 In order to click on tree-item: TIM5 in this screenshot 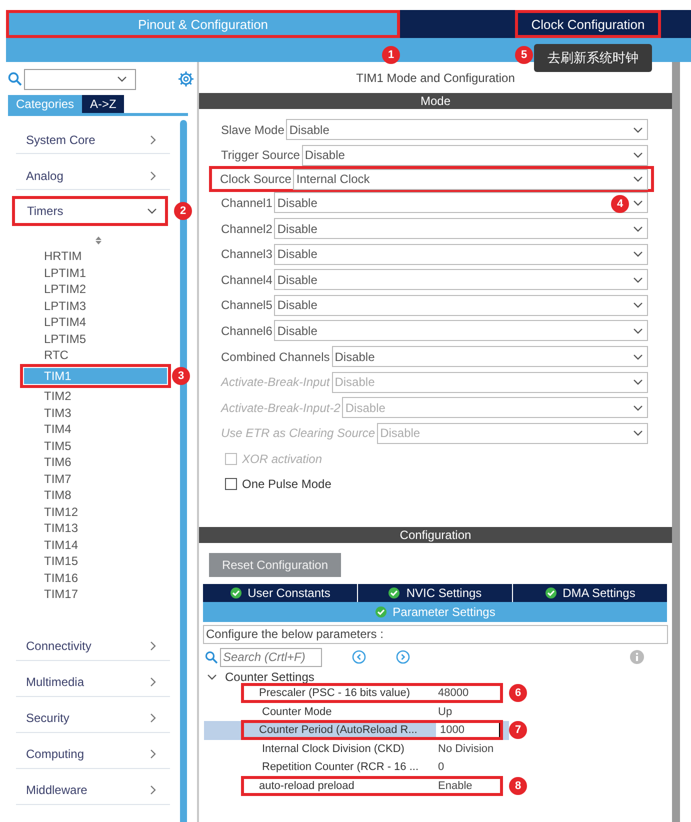, I will do `click(94, 446)`.